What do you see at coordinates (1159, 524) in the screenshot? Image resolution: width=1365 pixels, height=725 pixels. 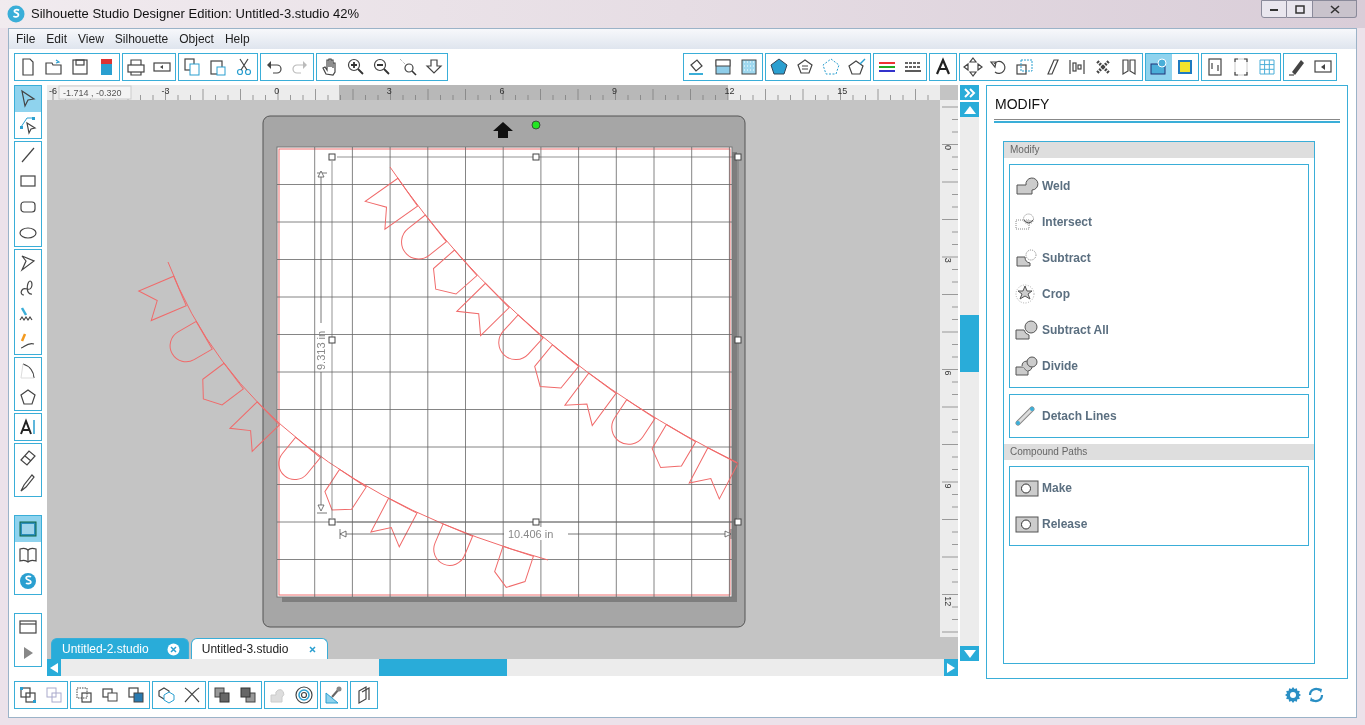 I see `modify-option: Release` at bounding box center [1159, 524].